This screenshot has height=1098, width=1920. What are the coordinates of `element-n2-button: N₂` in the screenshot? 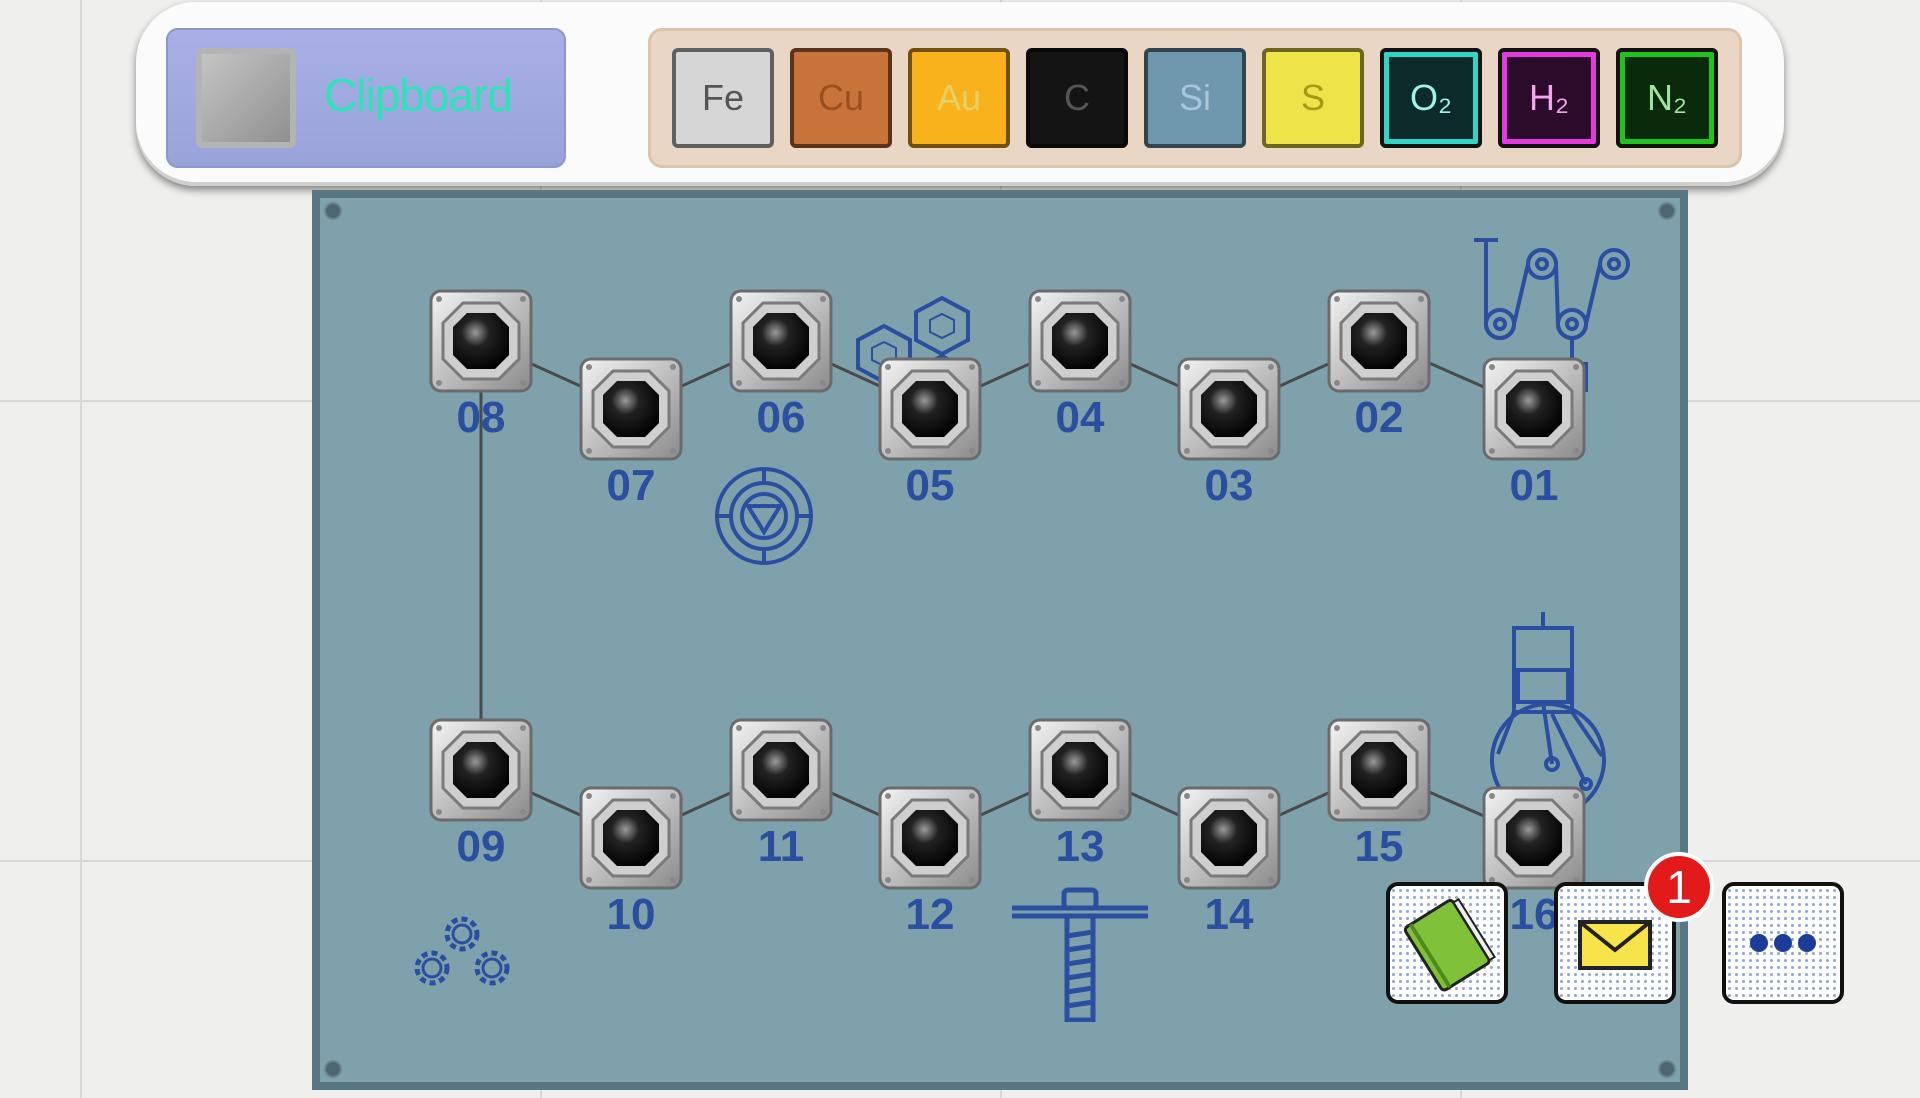 It's located at (1667, 98).